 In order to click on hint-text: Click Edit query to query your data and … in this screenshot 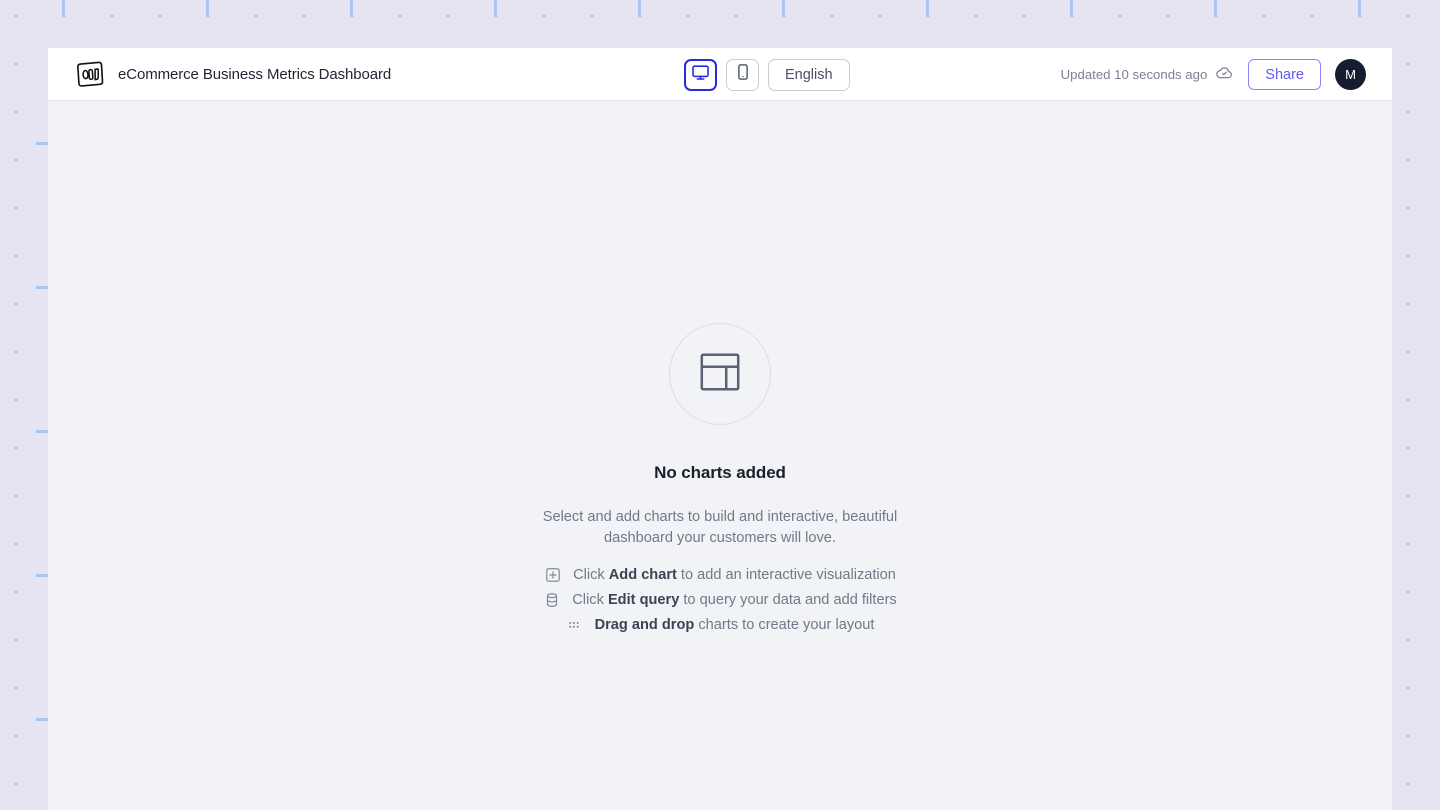, I will do `click(734, 600)`.